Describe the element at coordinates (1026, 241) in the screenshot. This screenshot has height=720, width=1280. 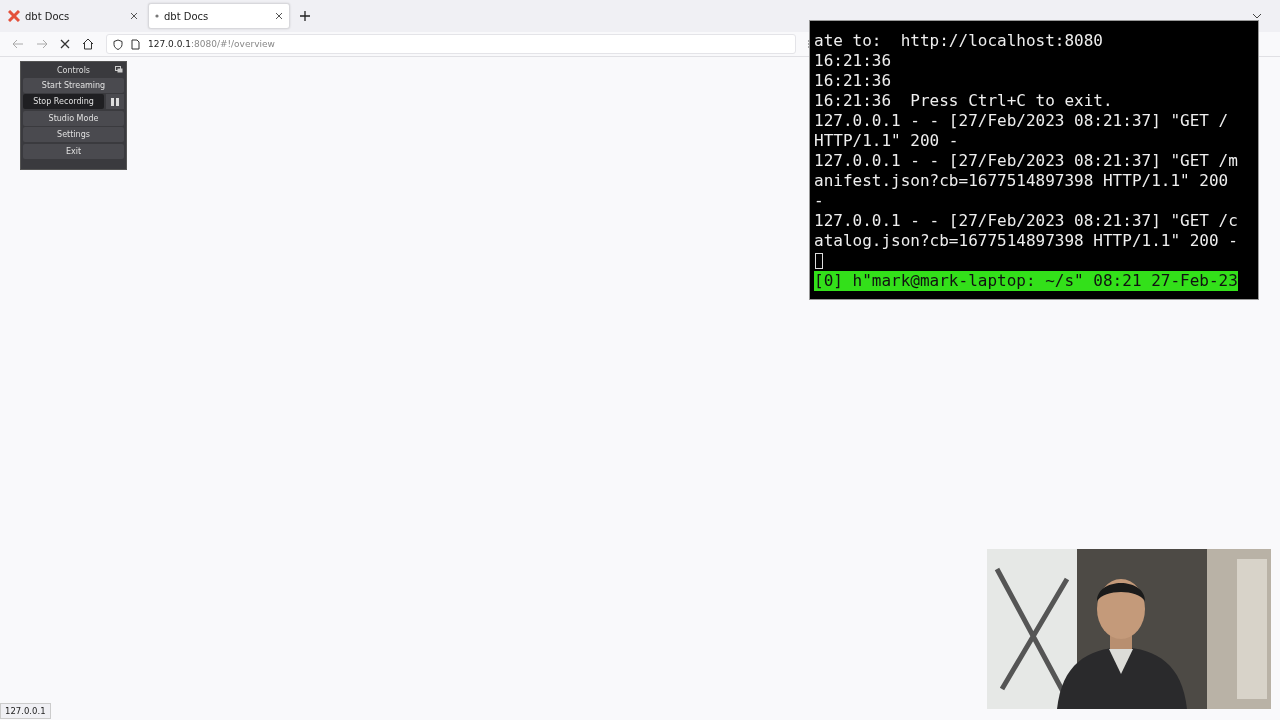
I see `terminal-line: atalog.json?cb=1677514897398 HTTP/1.1" 200 -` at that location.